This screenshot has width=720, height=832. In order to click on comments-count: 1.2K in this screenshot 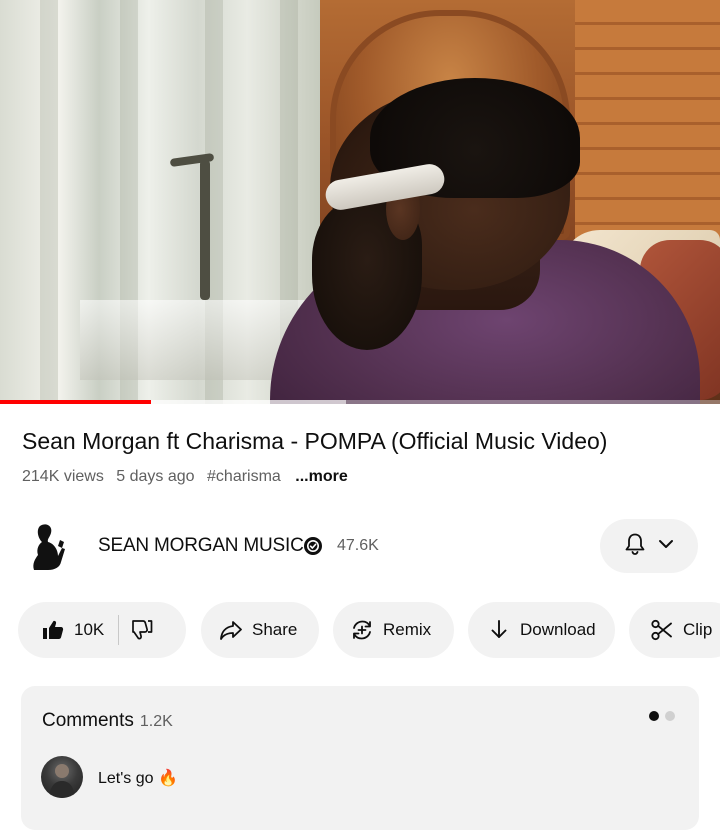, I will do `click(156, 721)`.